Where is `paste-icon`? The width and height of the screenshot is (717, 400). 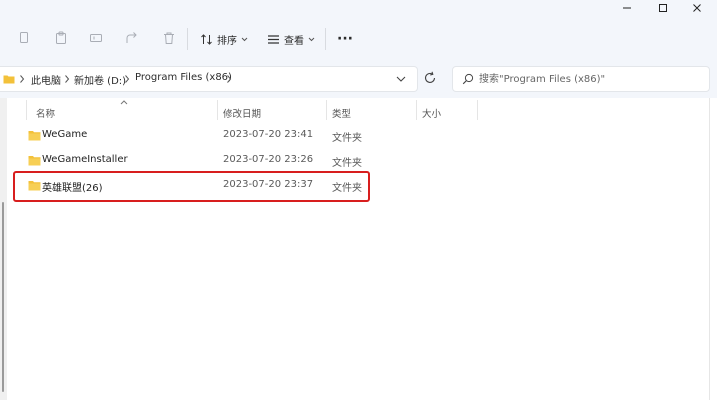
paste-icon is located at coordinates (61, 37).